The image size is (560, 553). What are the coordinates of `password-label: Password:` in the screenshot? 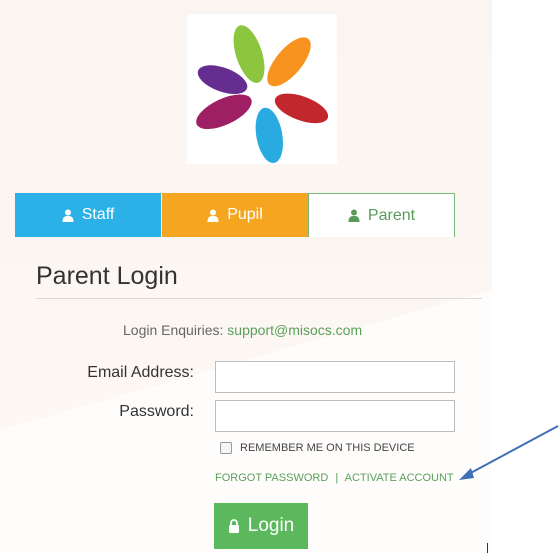 It's located at (156, 411).